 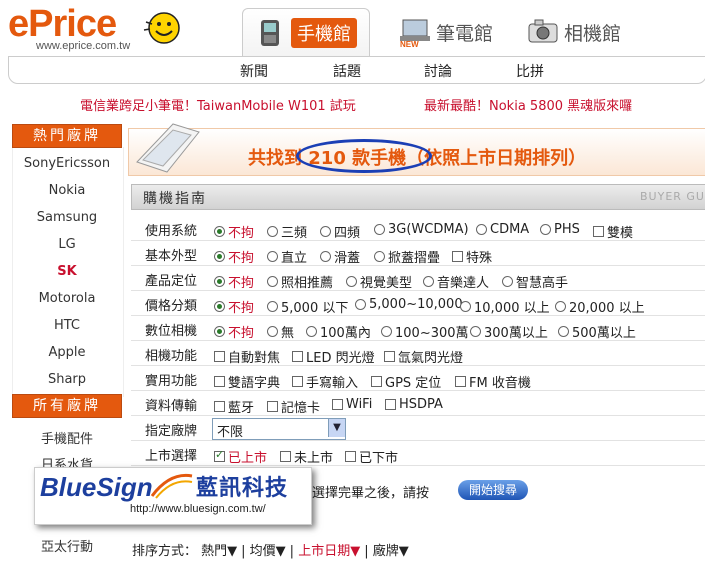 What do you see at coordinates (509, 331) in the screenshot?
I see `camera-radio-over3m: 300萬以上` at bounding box center [509, 331].